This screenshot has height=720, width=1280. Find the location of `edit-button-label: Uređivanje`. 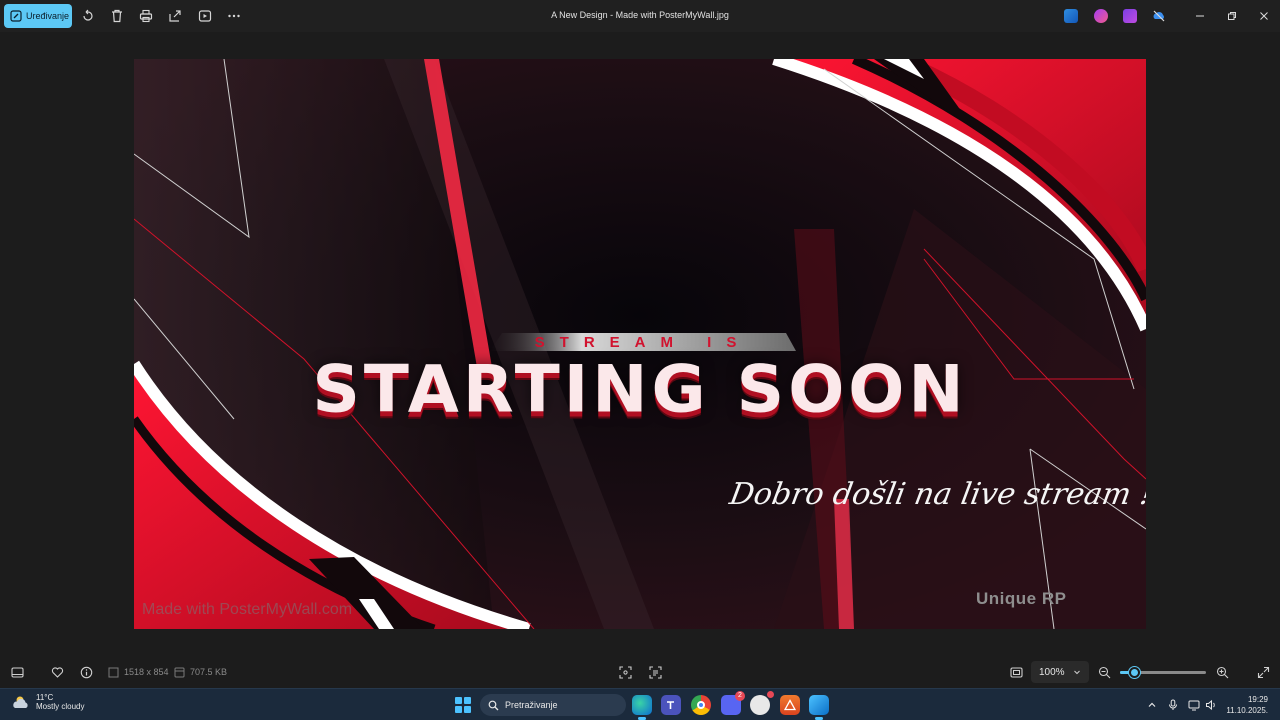

edit-button-label: Uređivanje is located at coordinates (48, 16).